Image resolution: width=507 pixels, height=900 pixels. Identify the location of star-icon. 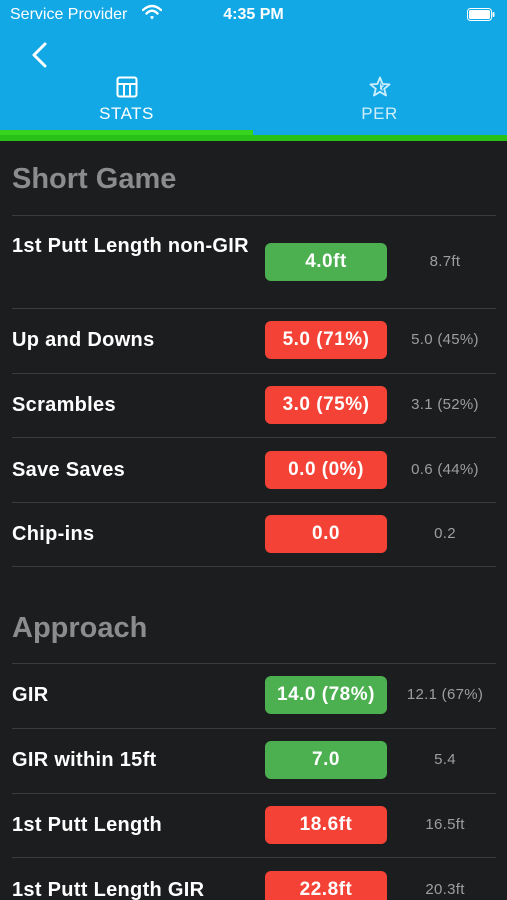
(379, 86).